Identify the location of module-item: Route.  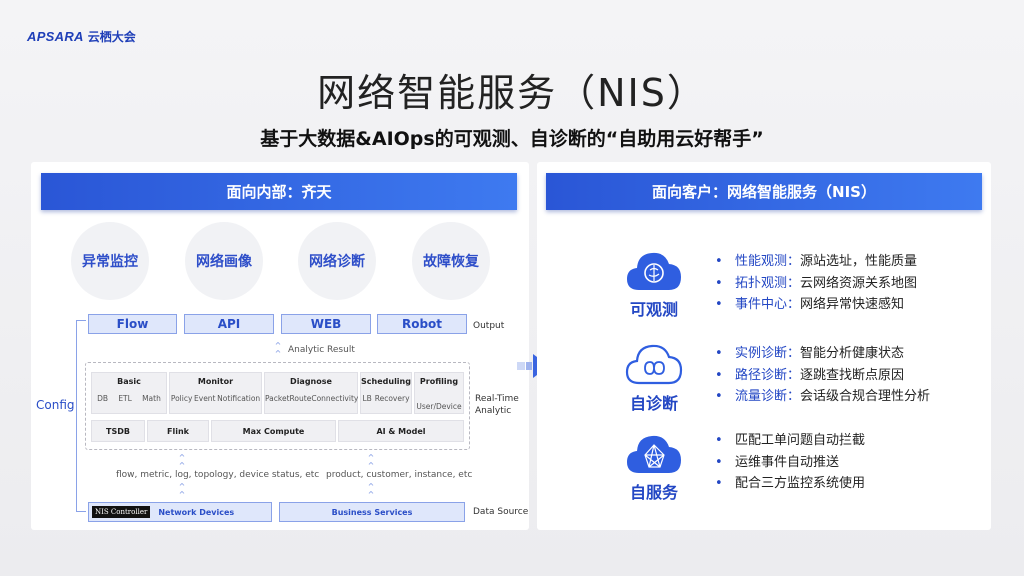
(300, 398).